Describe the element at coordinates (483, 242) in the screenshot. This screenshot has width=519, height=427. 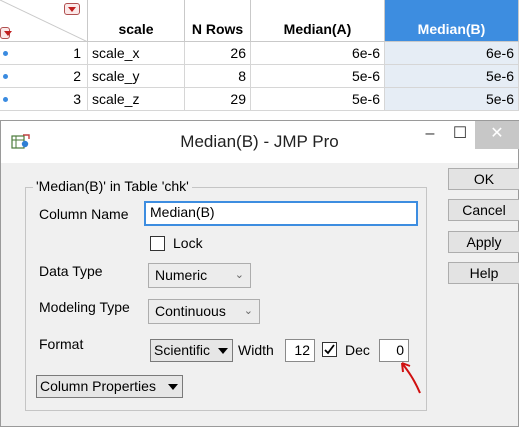
I see `apply-button: Apply` at that location.